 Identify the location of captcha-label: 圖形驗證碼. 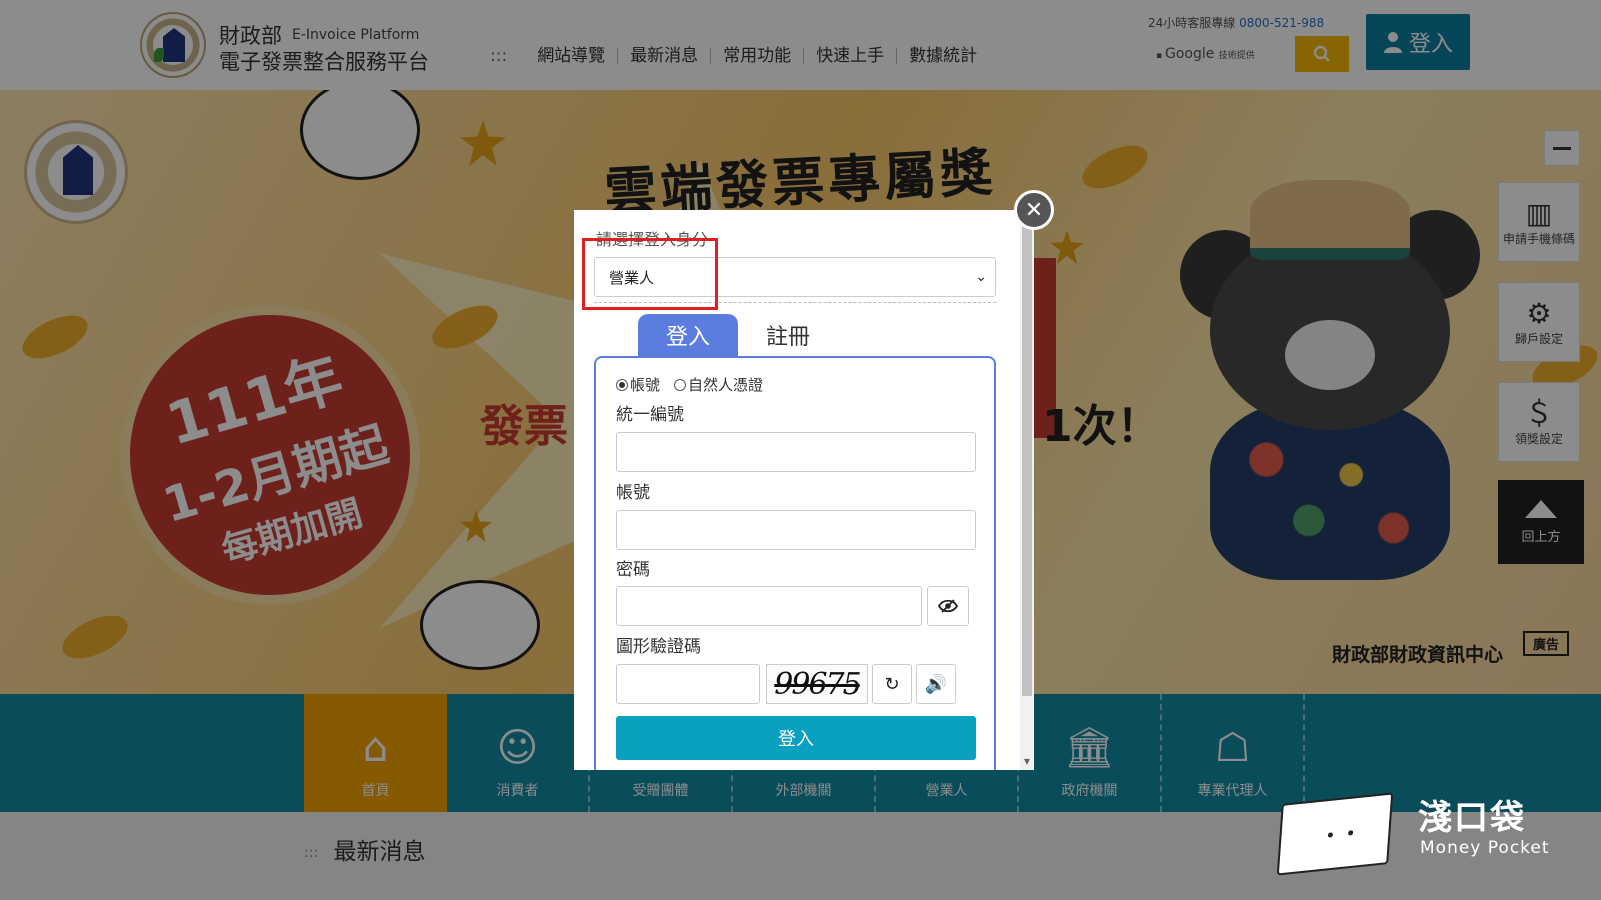
(658, 647).